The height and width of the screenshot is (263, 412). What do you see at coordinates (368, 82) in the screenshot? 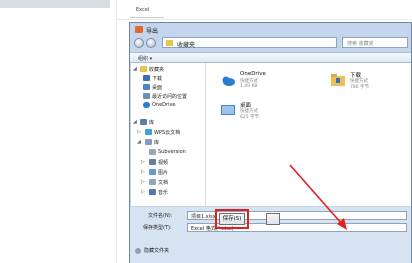
I see `file-item-downloads: 下载 快捷方式 786 字节` at bounding box center [368, 82].